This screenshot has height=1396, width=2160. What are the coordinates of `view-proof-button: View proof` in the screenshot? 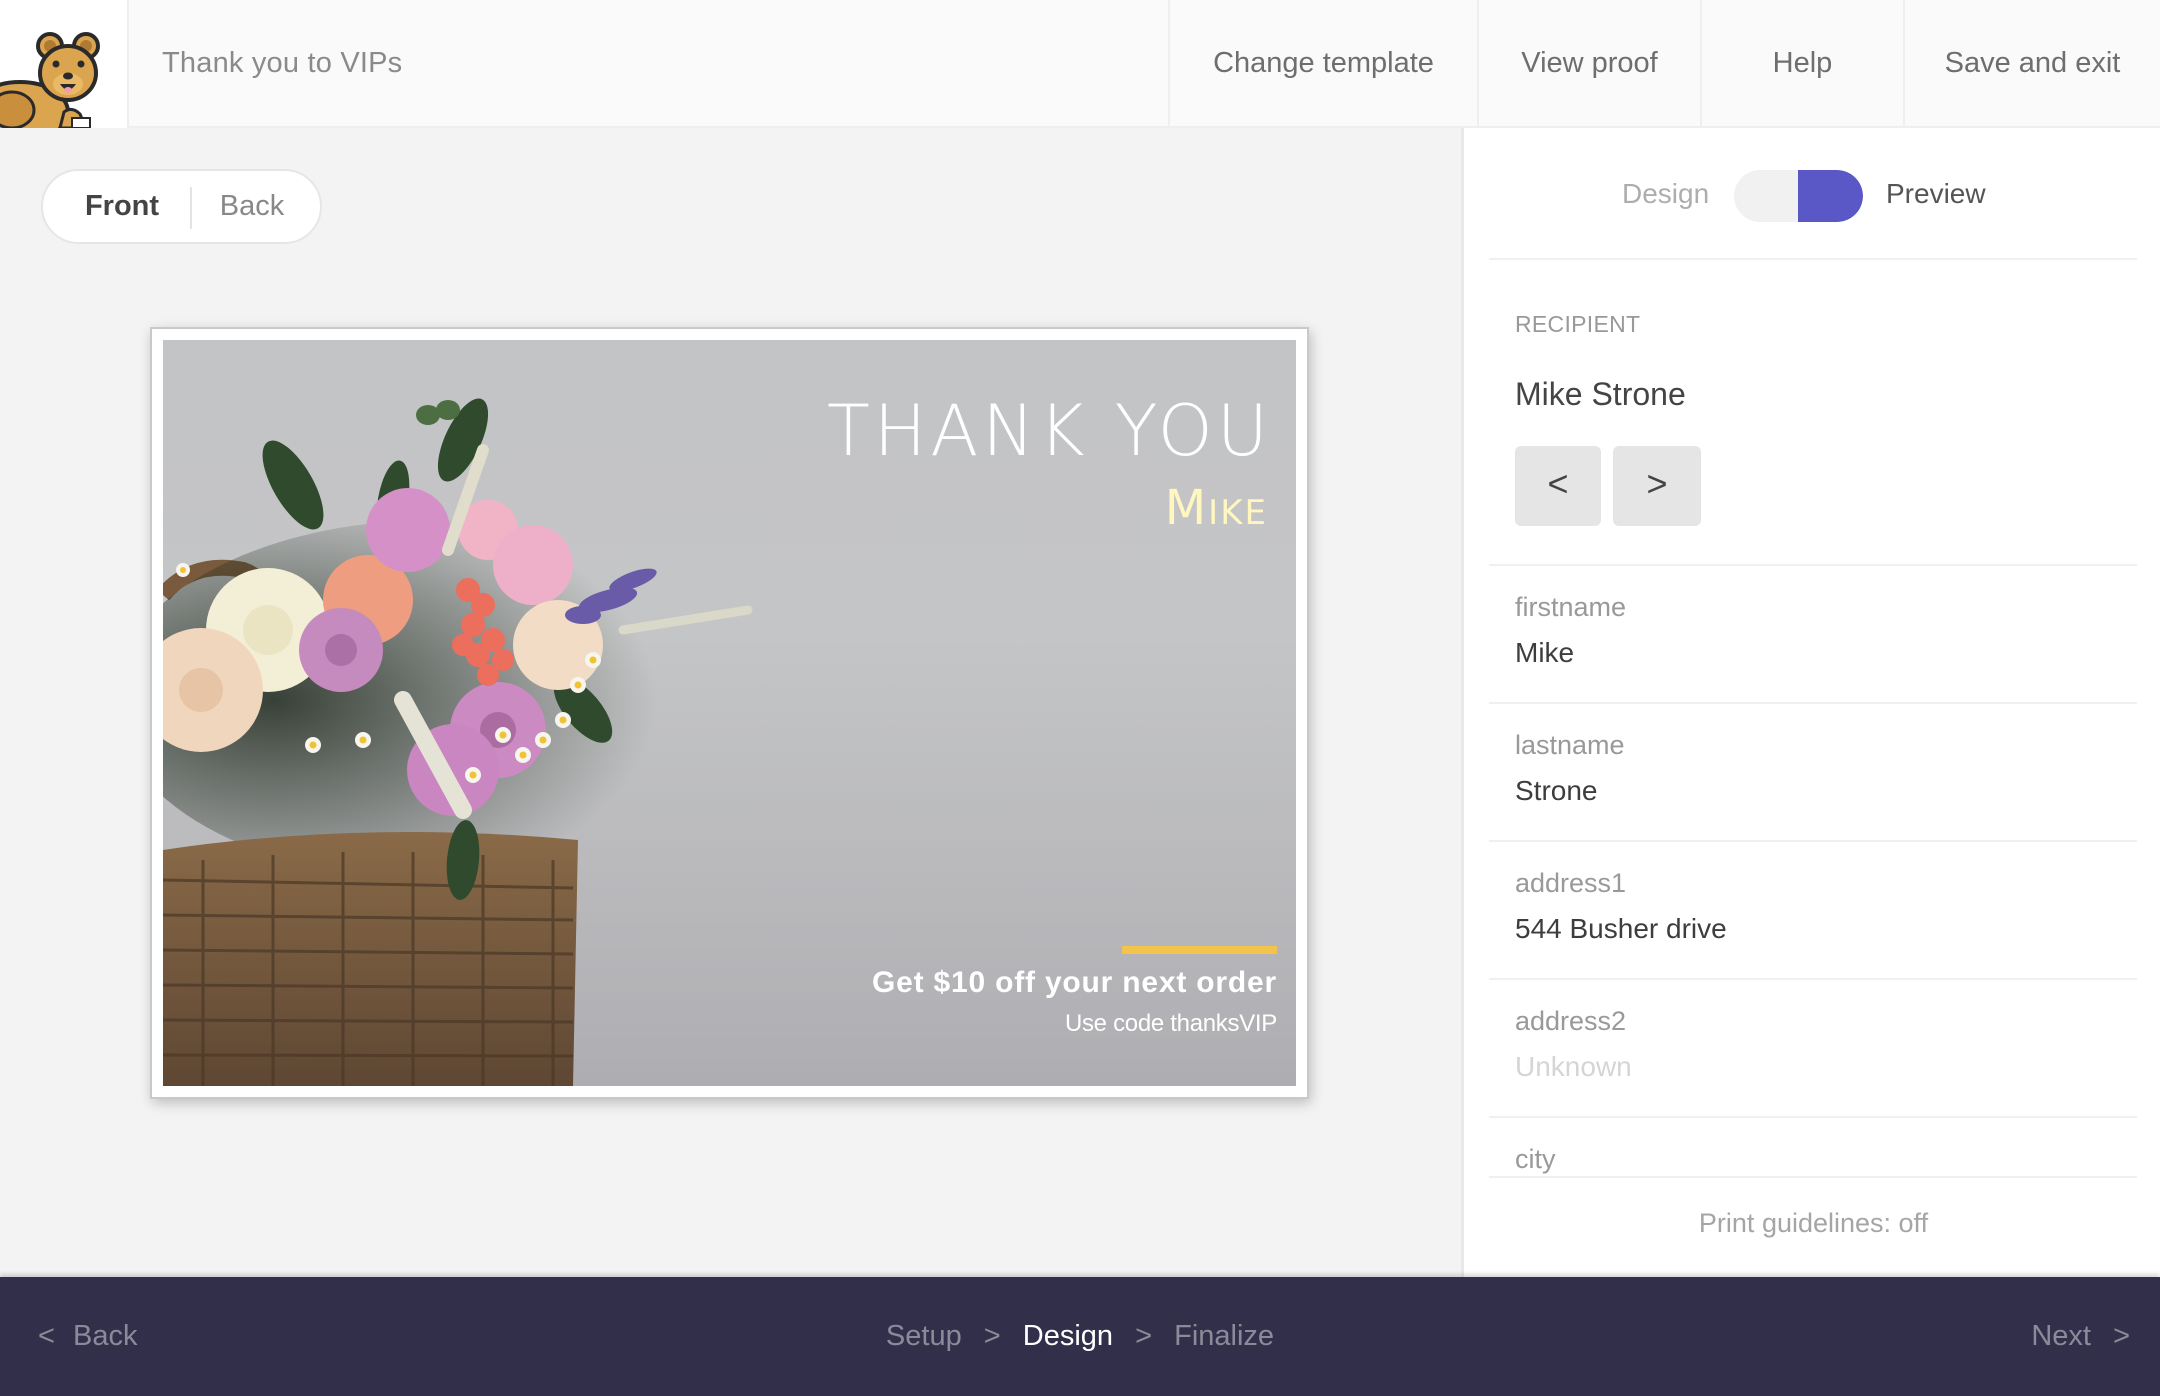 It's located at (1588, 64).